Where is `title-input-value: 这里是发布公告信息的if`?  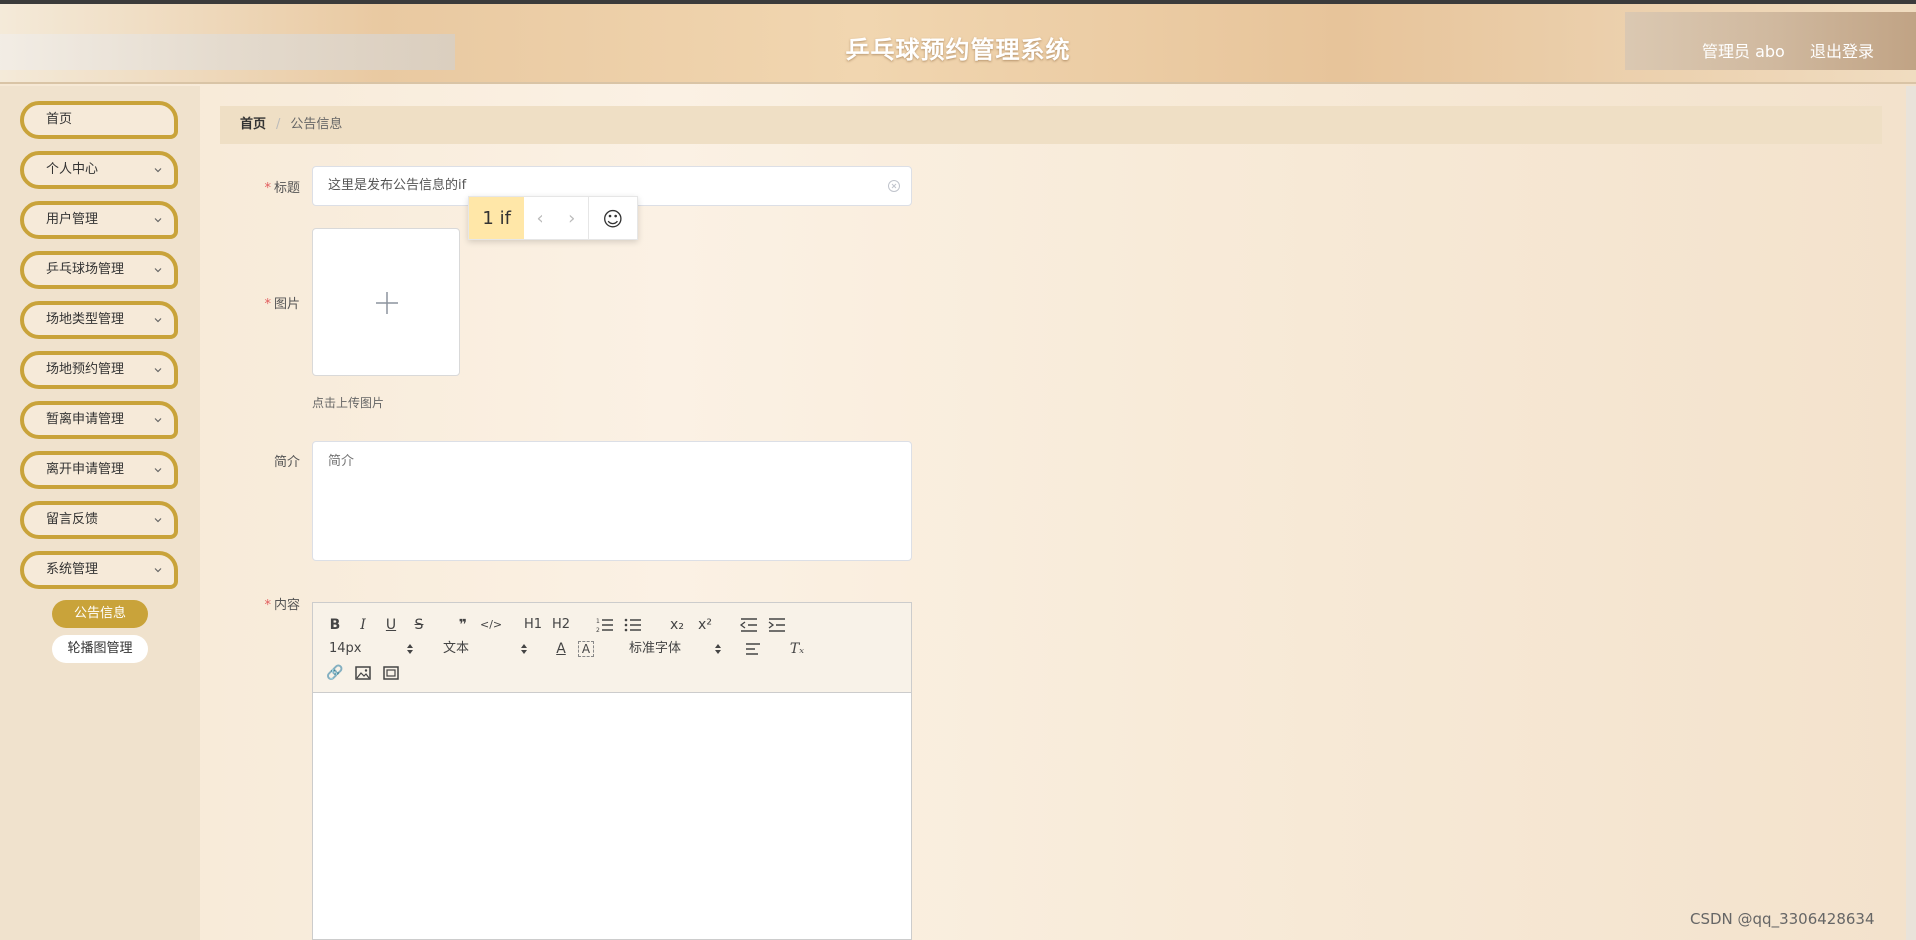
title-input-value: 这里是发布公告信息的if is located at coordinates (397, 185).